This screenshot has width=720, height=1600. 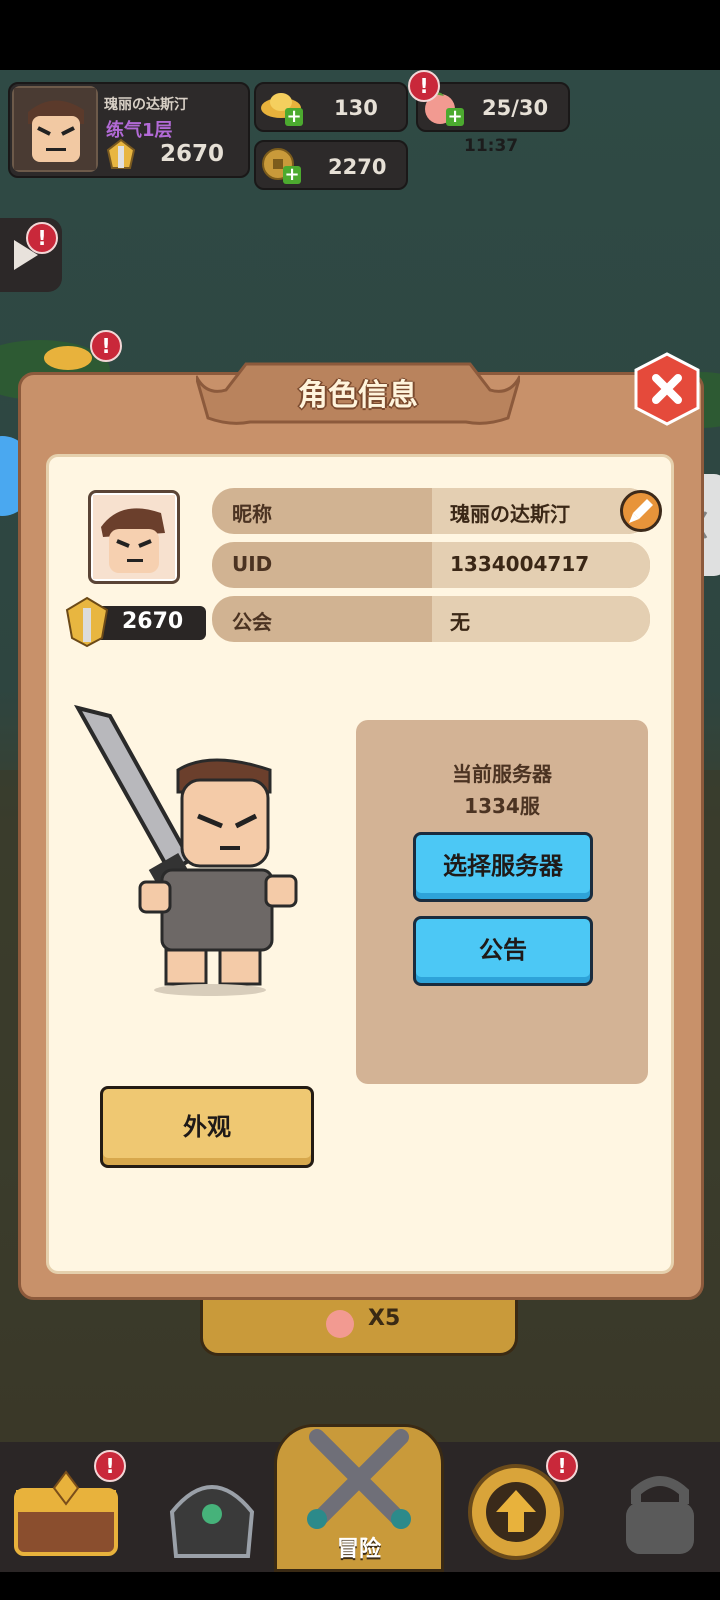 What do you see at coordinates (431, 565) in the screenshot?
I see `uid-row: UID 1334004717` at bounding box center [431, 565].